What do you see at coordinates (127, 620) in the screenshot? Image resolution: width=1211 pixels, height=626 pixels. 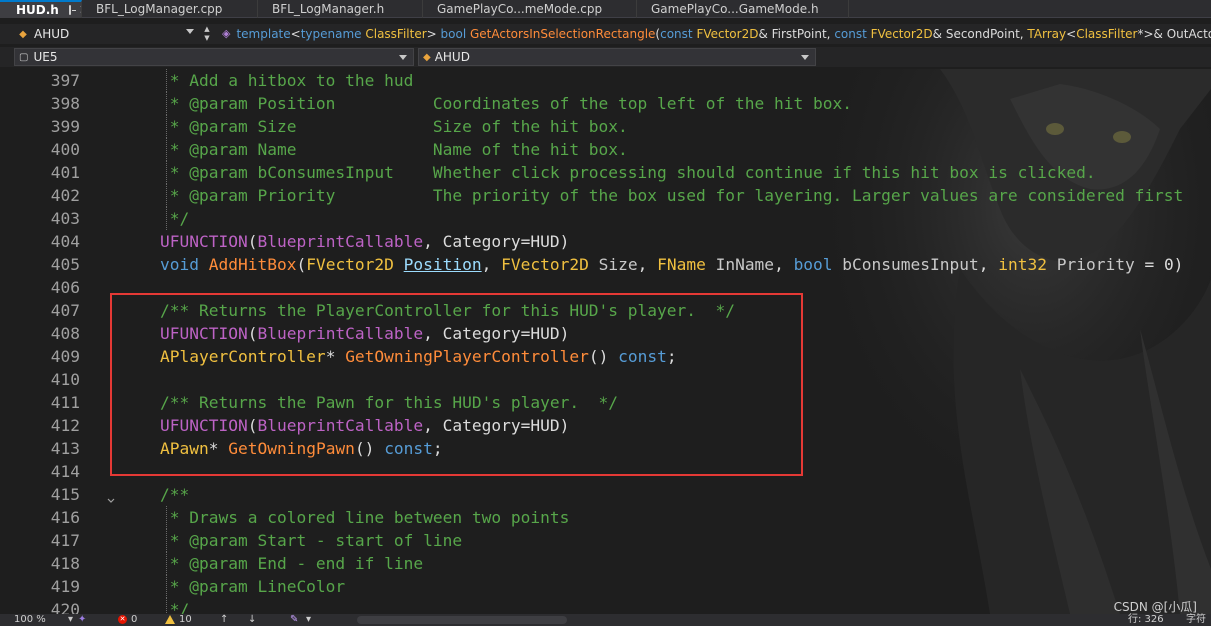 I see `error-count-indicator: ✕ 0` at bounding box center [127, 620].